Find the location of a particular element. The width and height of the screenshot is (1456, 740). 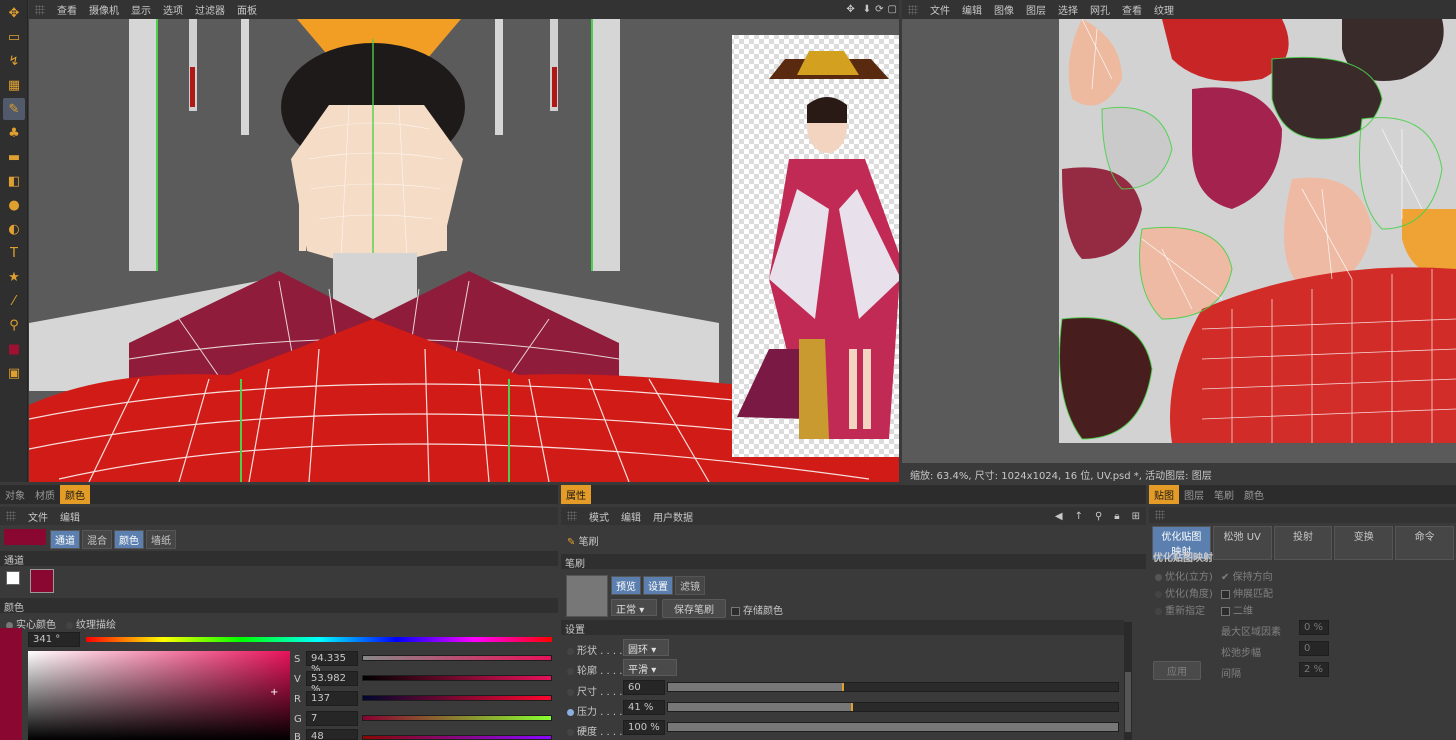

back-arrow-icon: ◀ is located at coordinates (1059, 516).